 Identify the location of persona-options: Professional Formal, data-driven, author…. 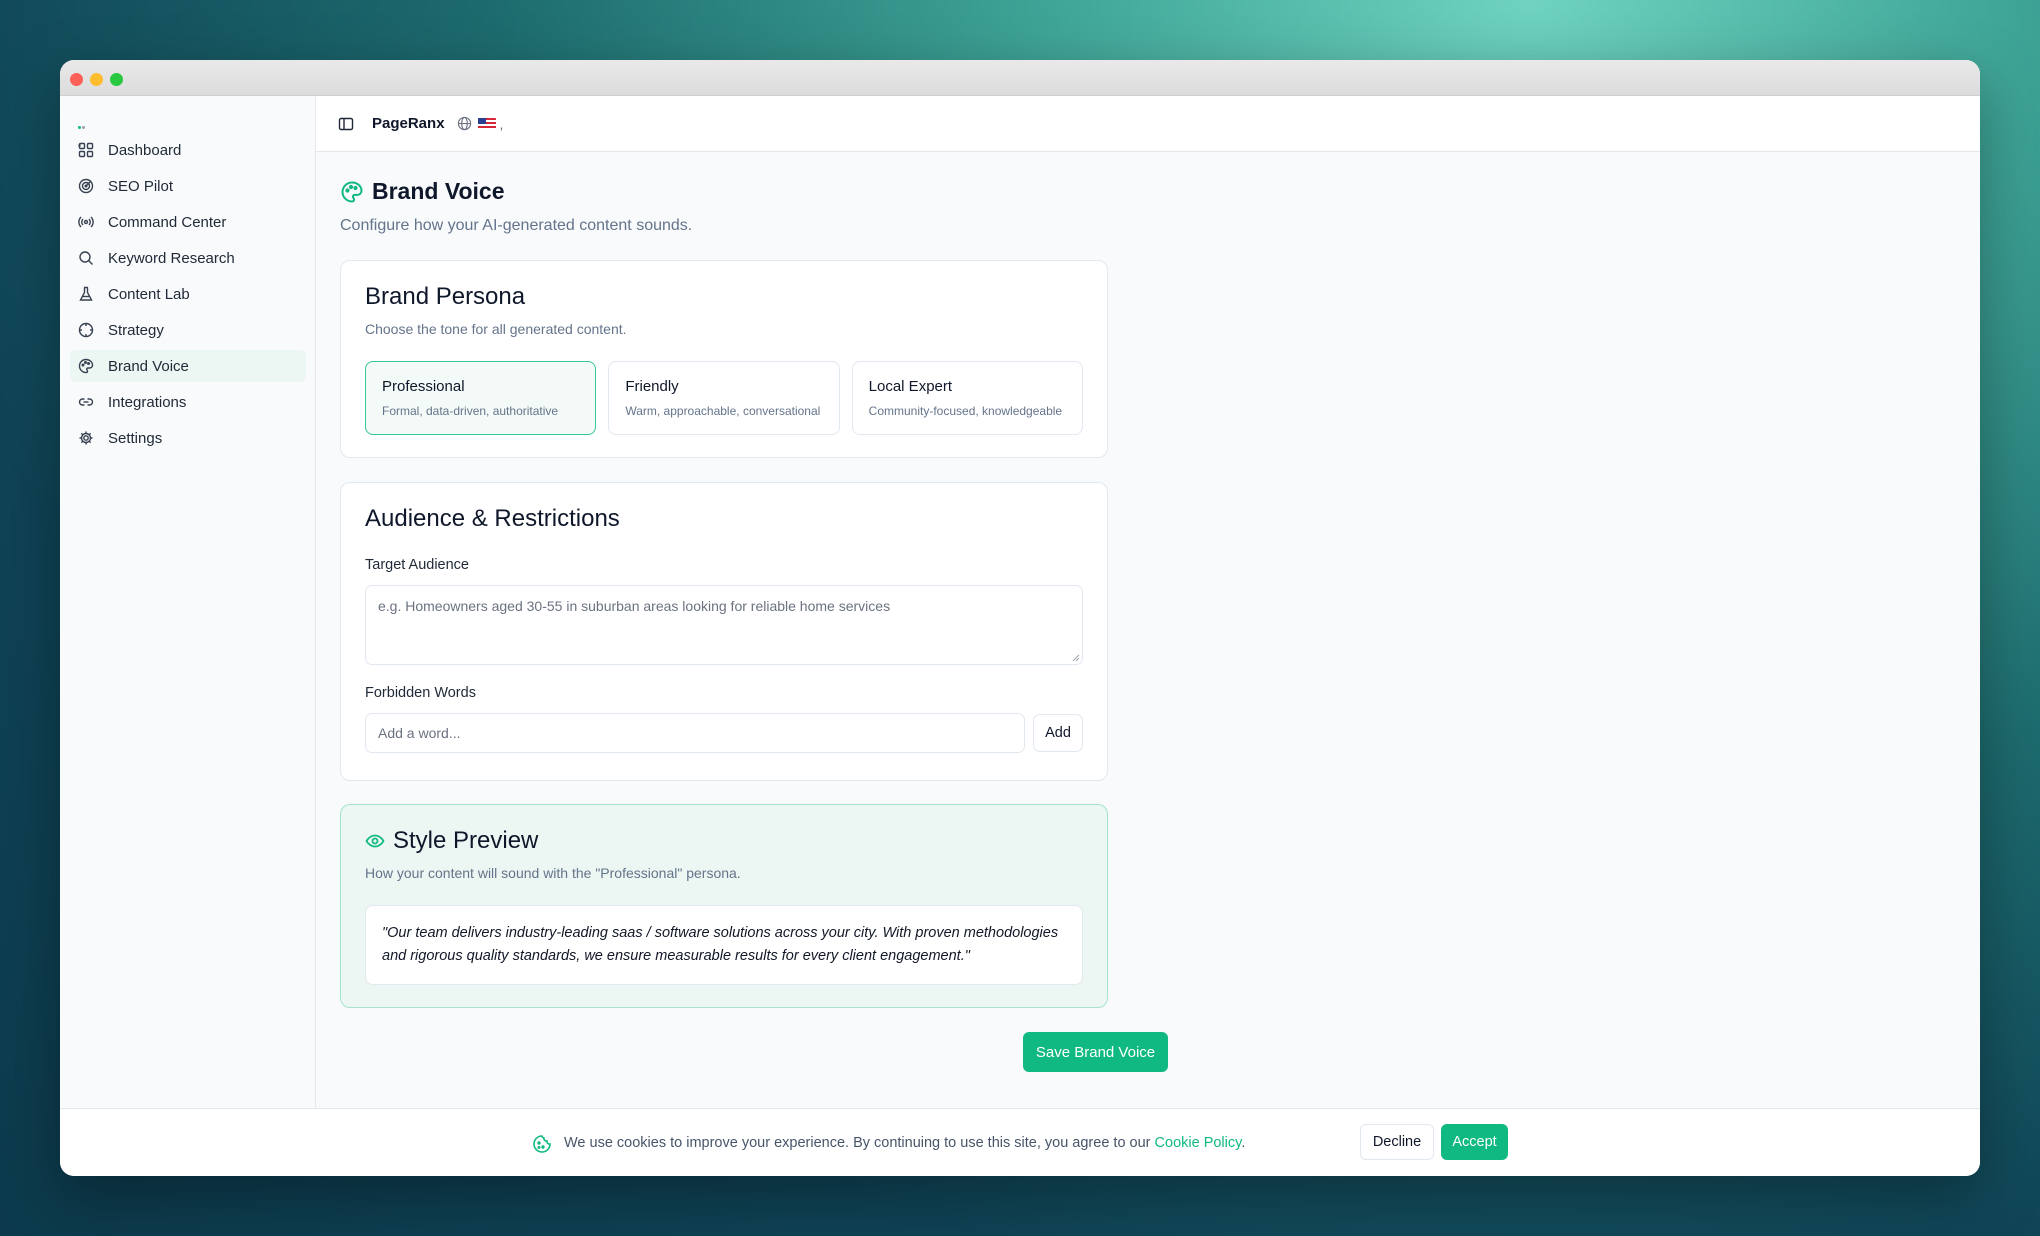
(724, 398).